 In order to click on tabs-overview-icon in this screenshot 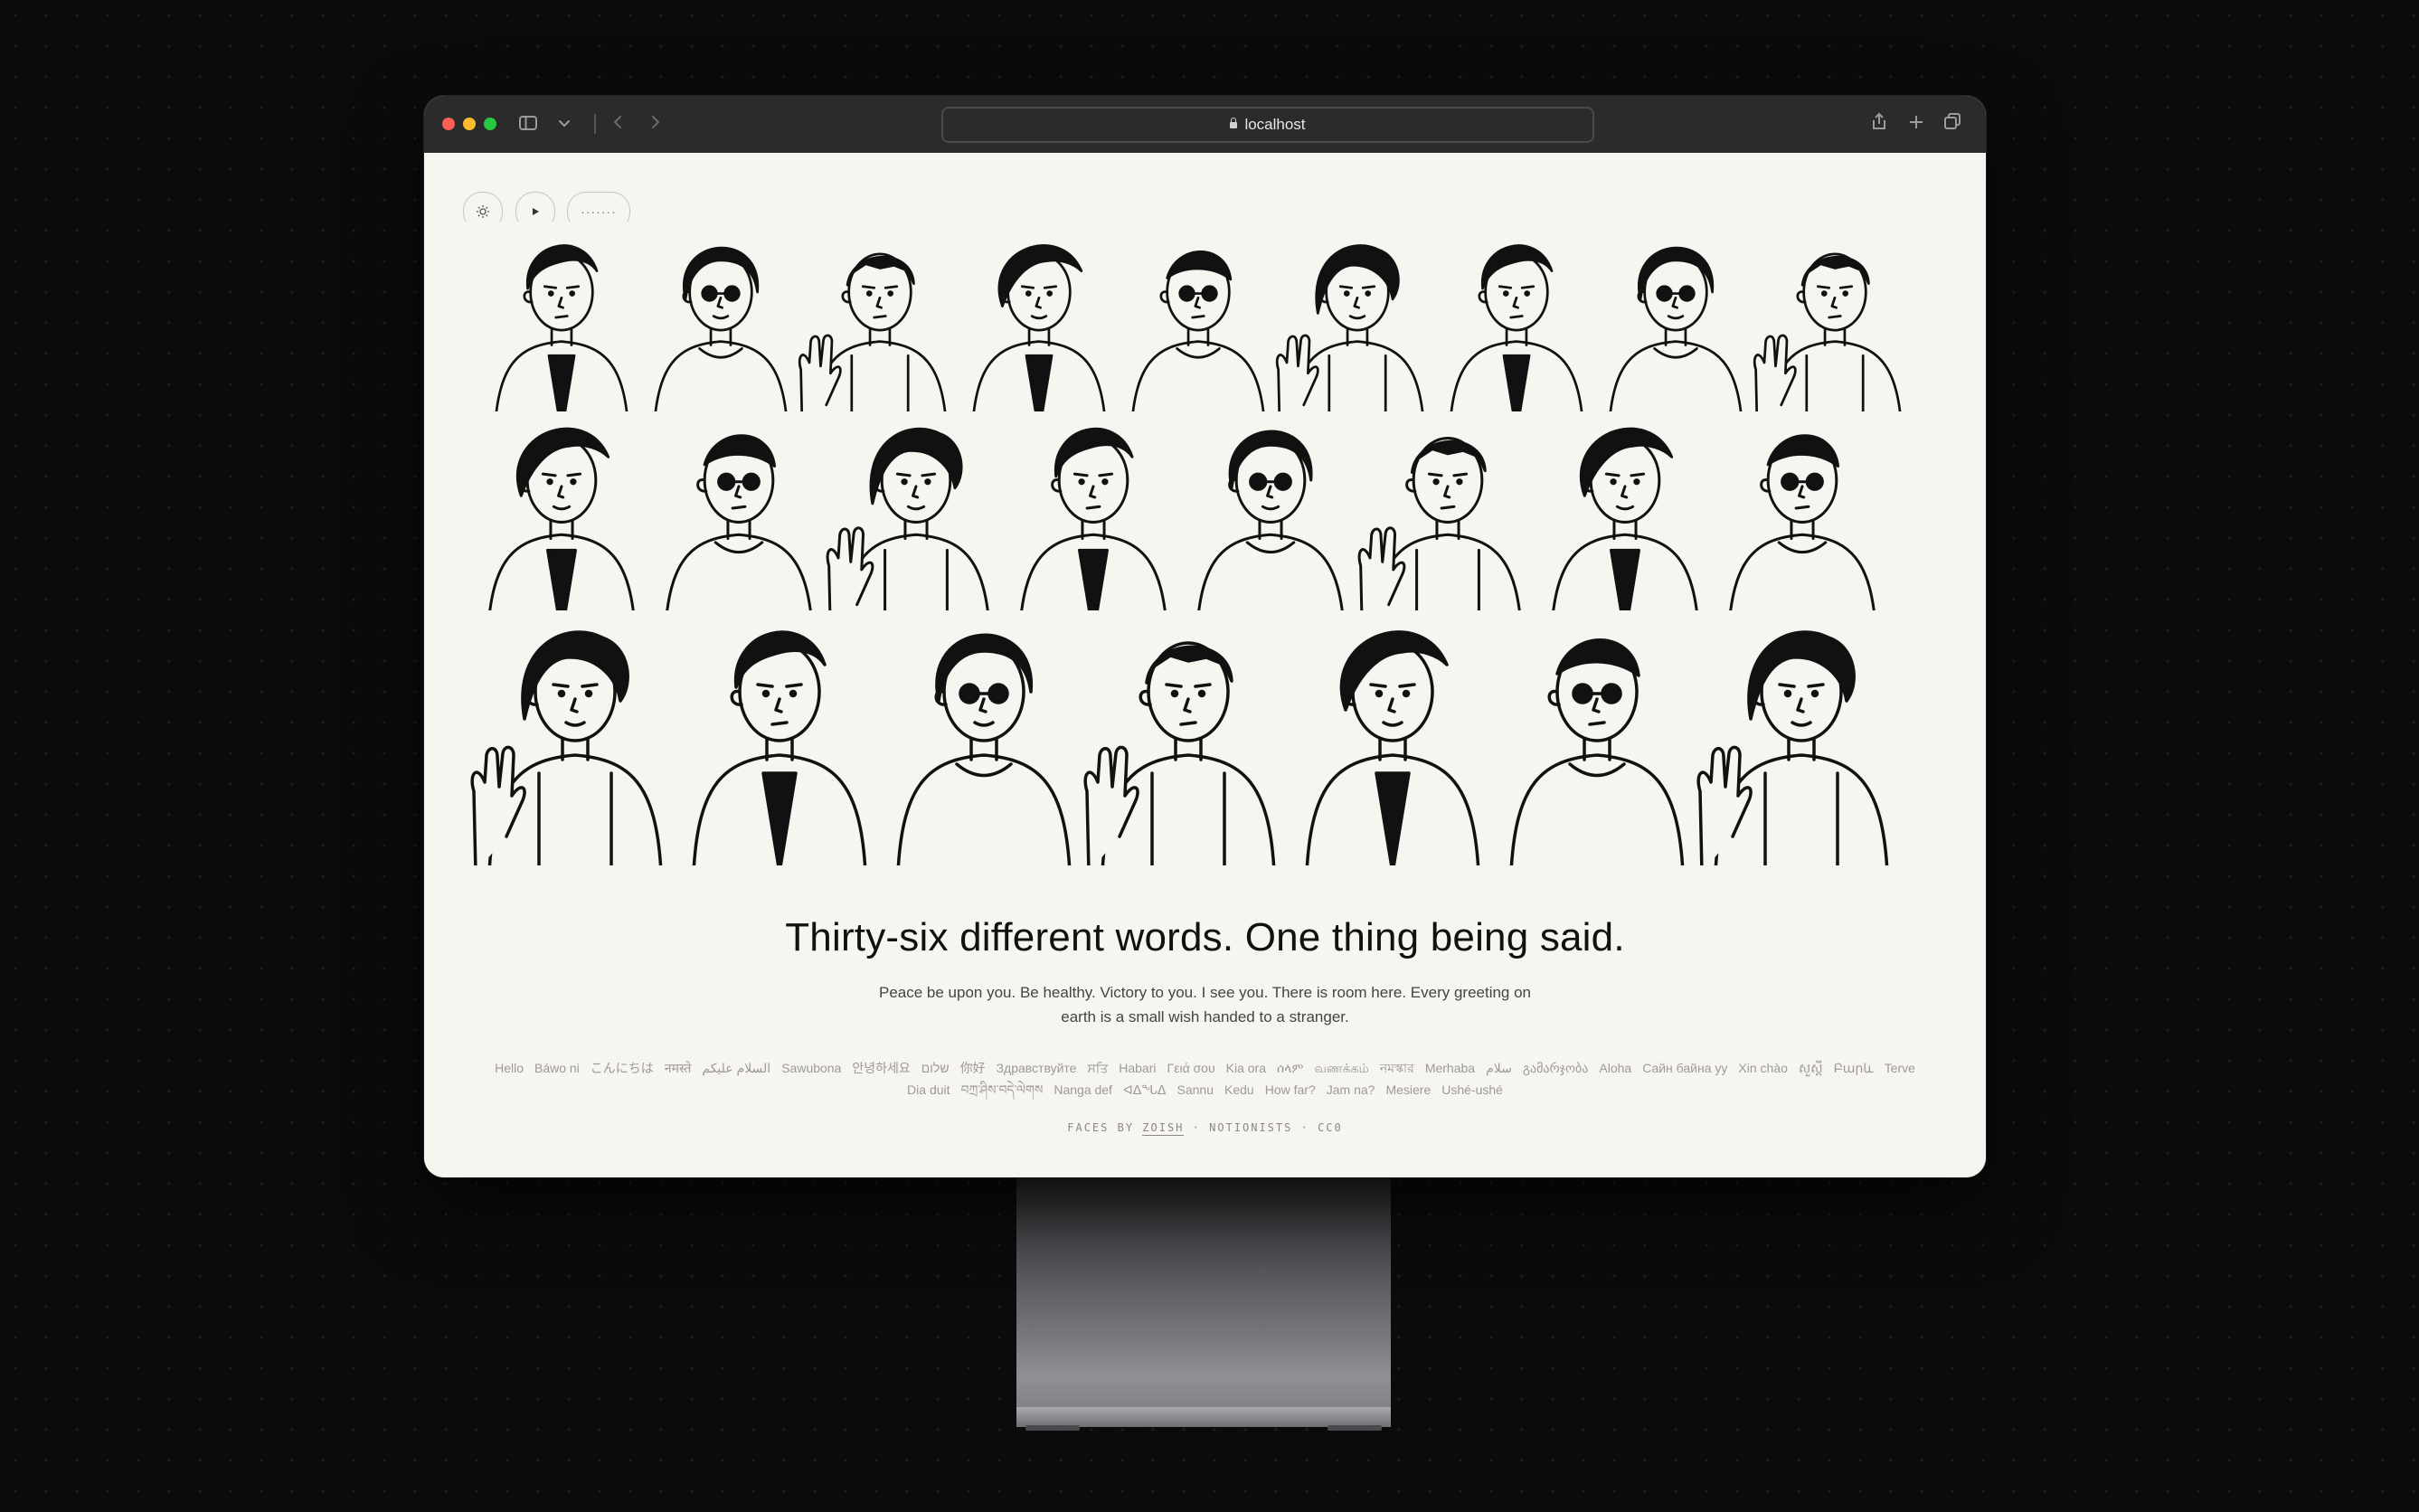, I will do `click(1952, 123)`.